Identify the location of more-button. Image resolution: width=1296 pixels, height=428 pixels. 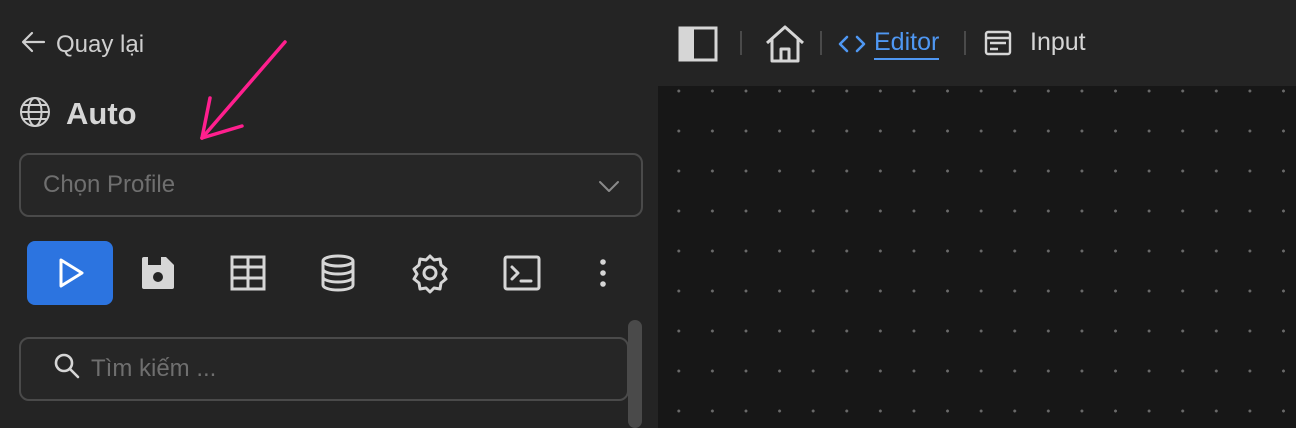
(603, 273).